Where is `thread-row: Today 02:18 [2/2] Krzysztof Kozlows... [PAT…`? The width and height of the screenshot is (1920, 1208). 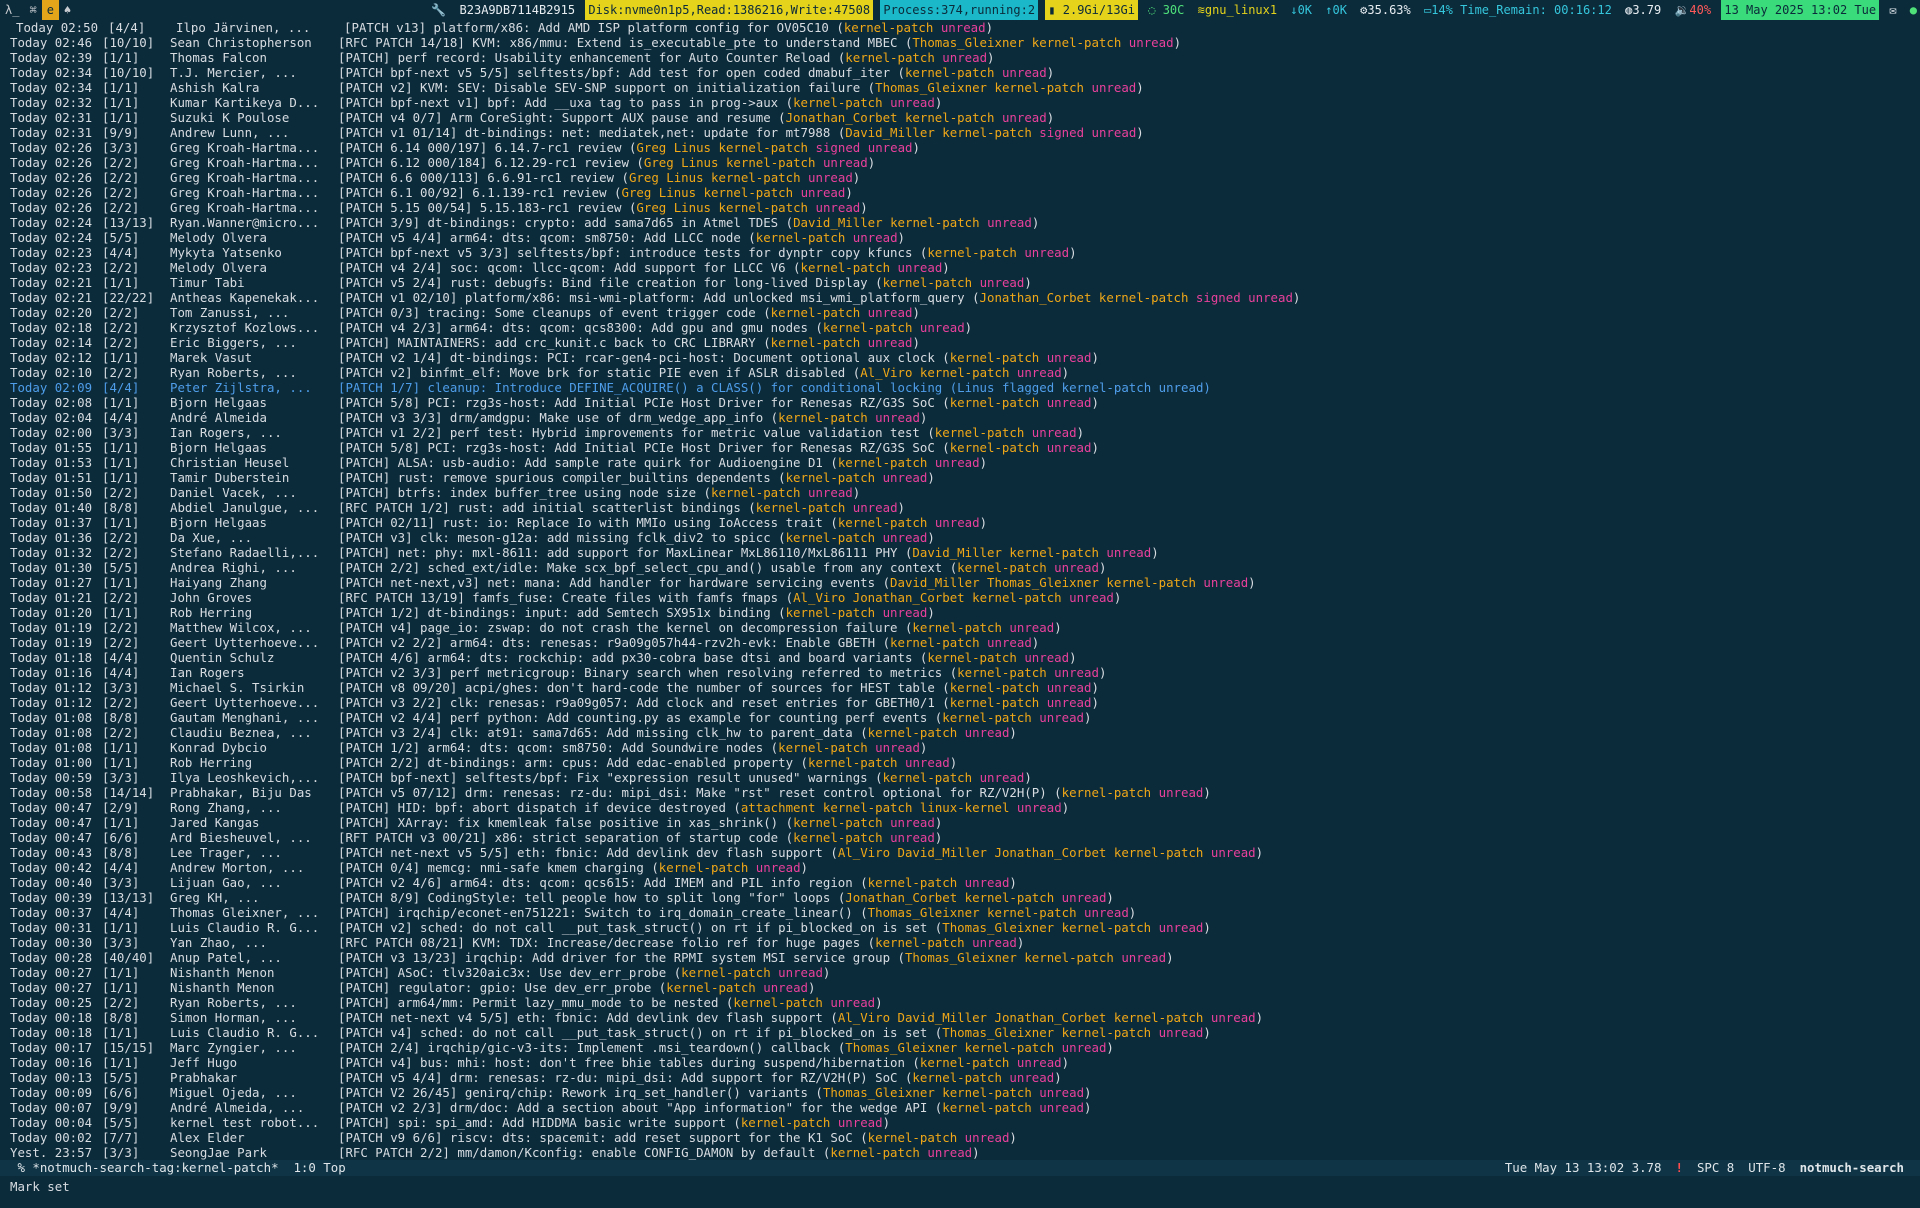
thread-row: Today 02:18 [2/2] Krzysztof Kozlows... [PAT… is located at coordinates (960, 327).